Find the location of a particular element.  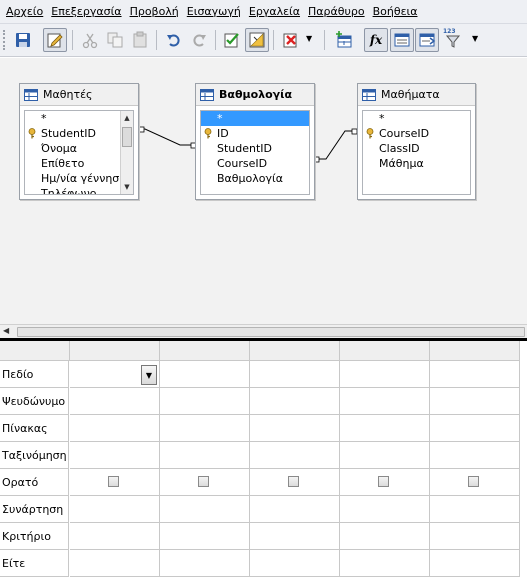

save-button is located at coordinates (23, 40).